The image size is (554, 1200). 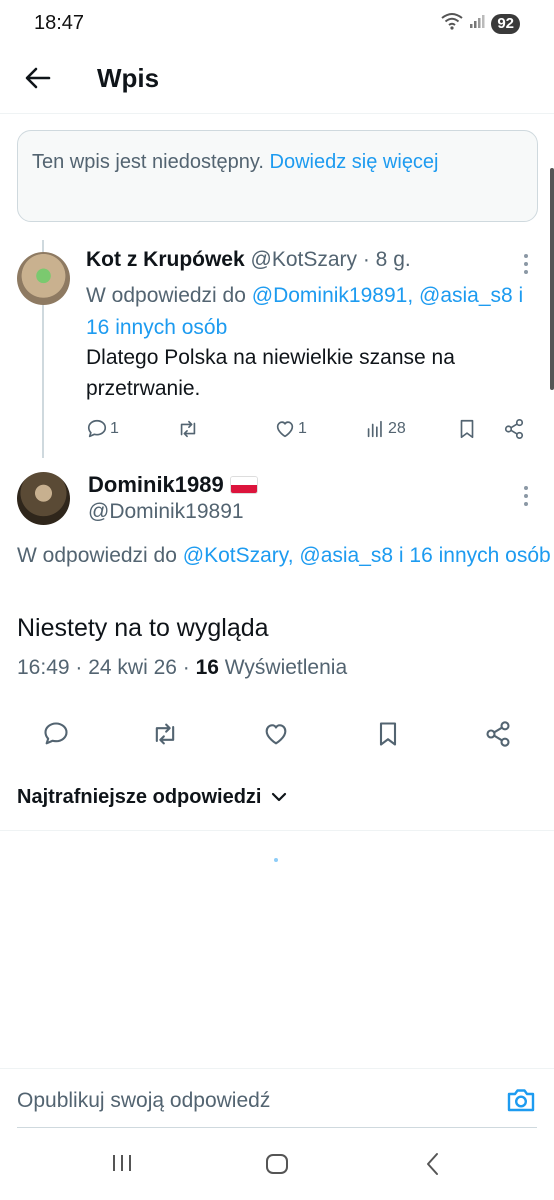 I want to click on views-icon, so click(x=375, y=429).